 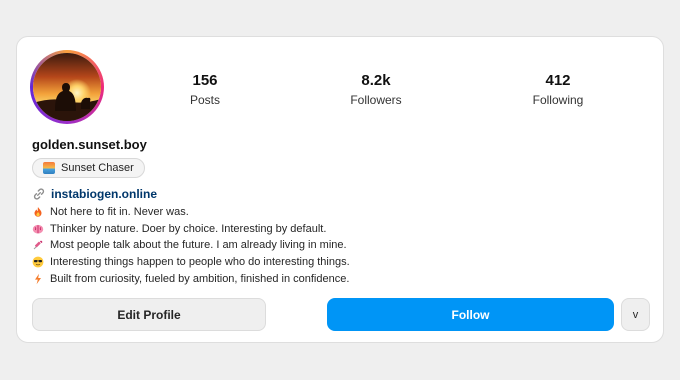 What do you see at coordinates (39, 194) in the screenshot?
I see `link-icon` at bounding box center [39, 194].